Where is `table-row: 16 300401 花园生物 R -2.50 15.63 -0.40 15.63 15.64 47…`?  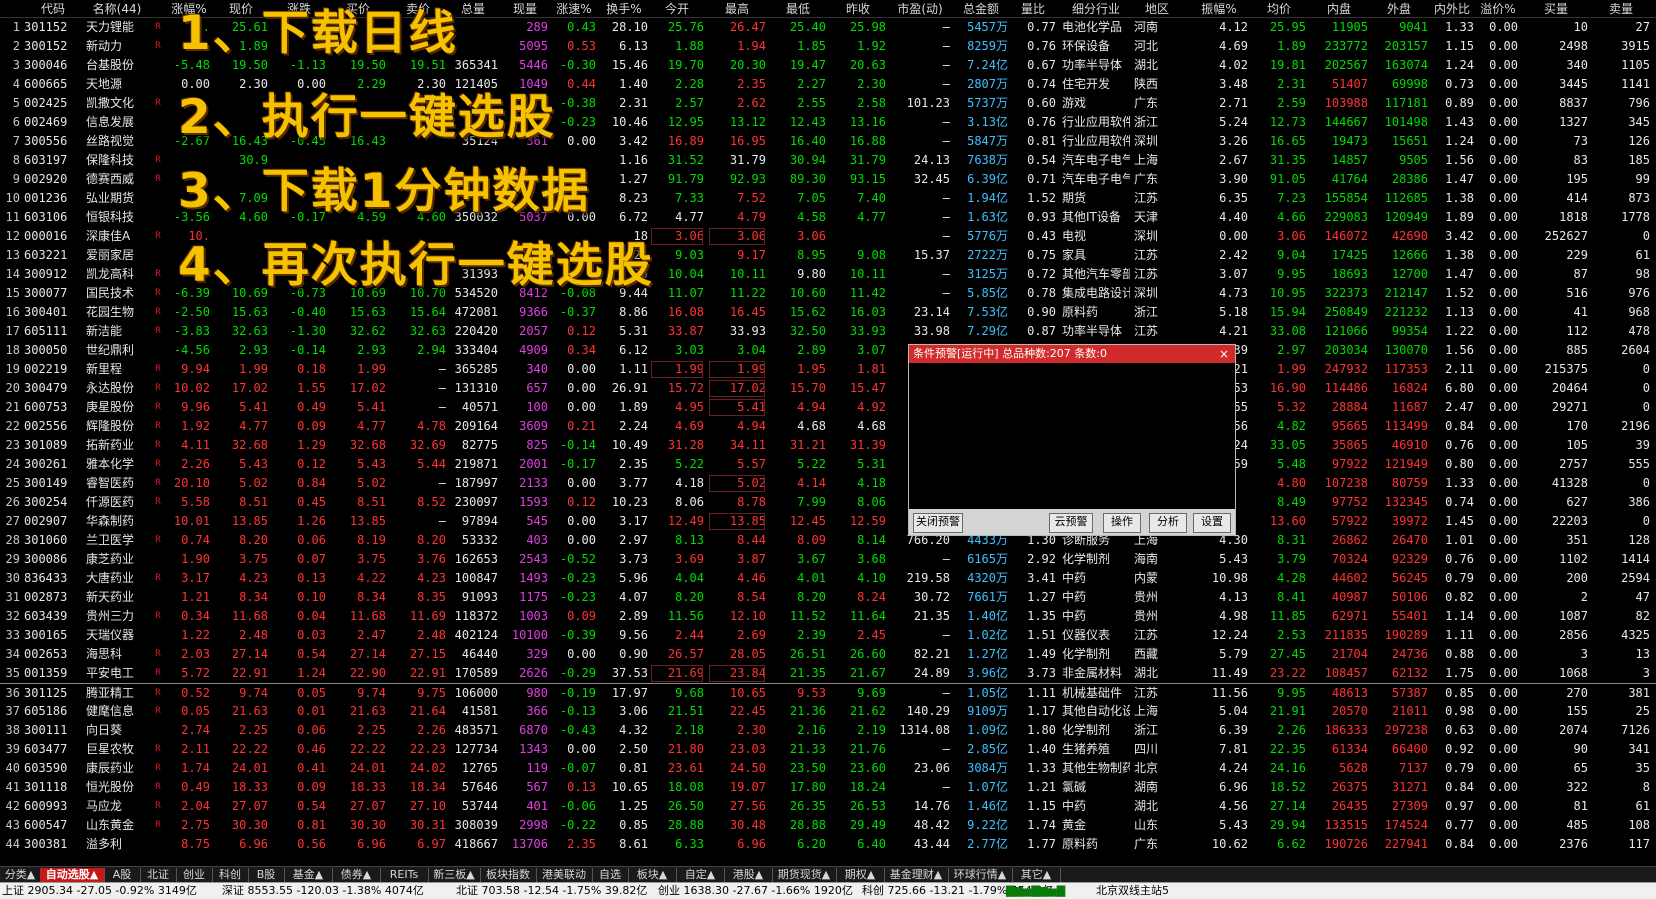
table-row: 16 300401 花园生物 R -2.50 15.63 -0.40 15.63 15.64 47… is located at coordinates (828, 312).